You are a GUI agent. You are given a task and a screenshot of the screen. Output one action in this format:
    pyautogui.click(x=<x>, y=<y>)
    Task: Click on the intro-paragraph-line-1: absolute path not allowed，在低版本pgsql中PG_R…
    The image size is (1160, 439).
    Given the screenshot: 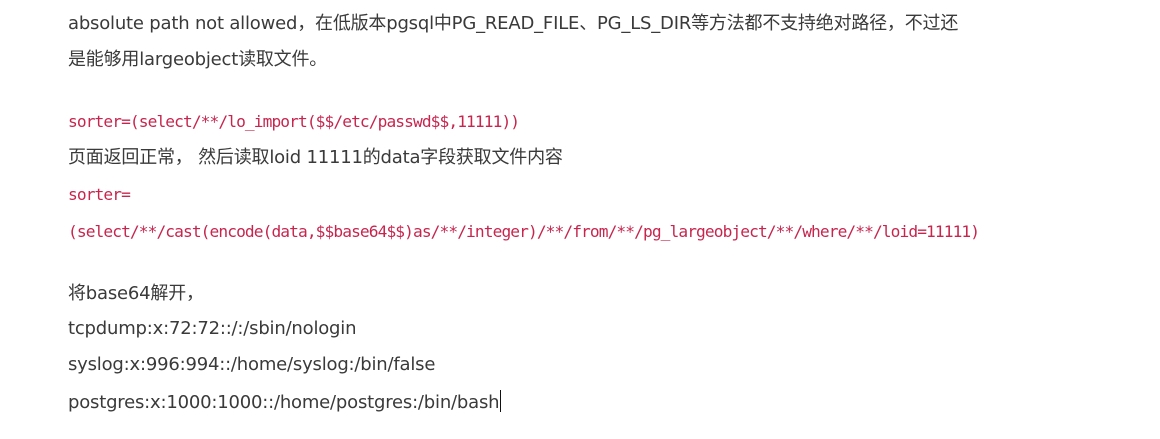 What is the action you would take?
    pyautogui.click(x=513, y=23)
    